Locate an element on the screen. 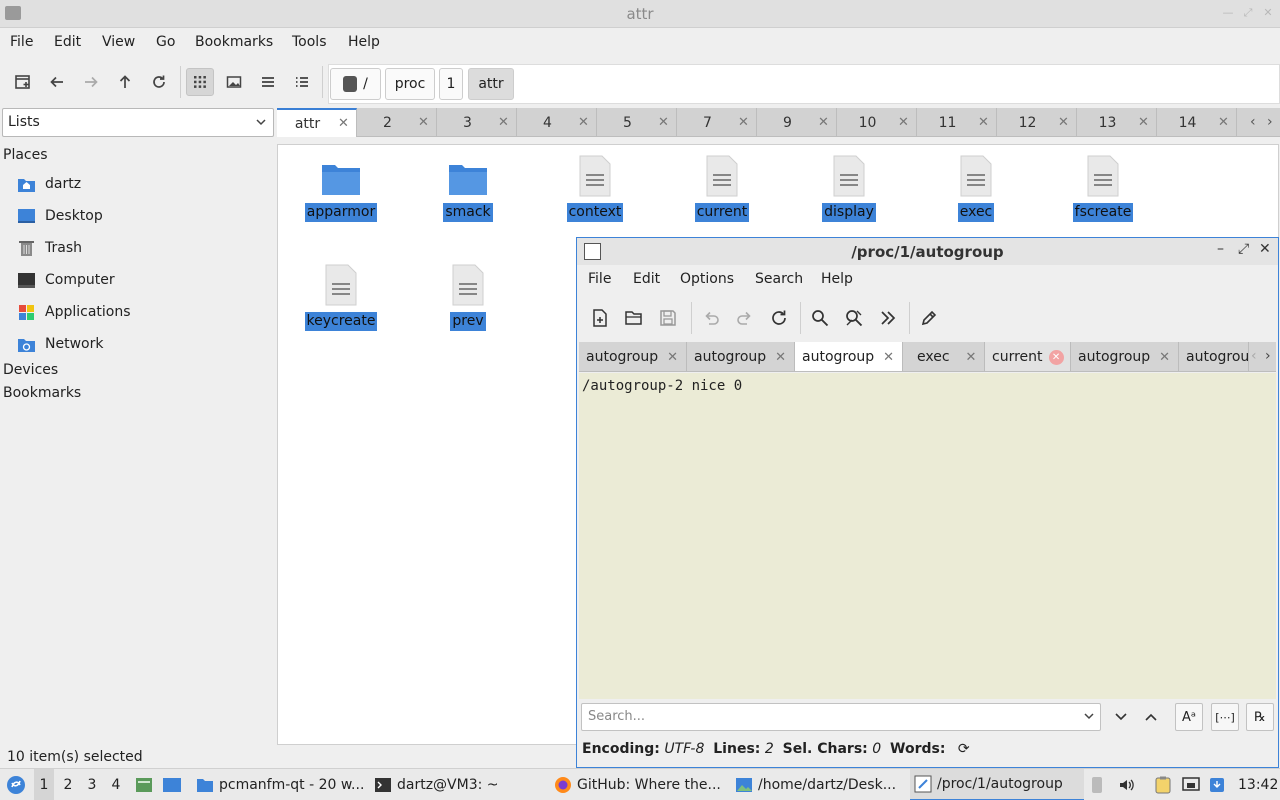 The height and width of the screenshot is (800, 1280). edit-button is located at coordinates (929, 318).